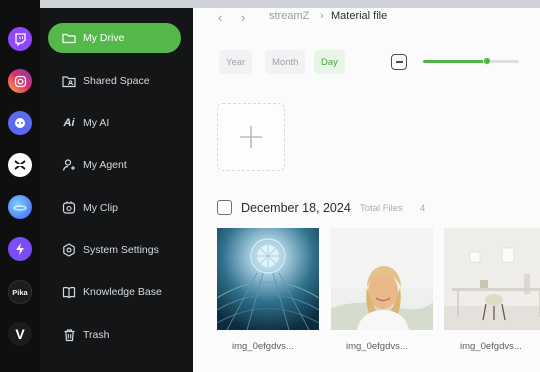  I want to click on zoom-slider-fill, so click(455, 61).